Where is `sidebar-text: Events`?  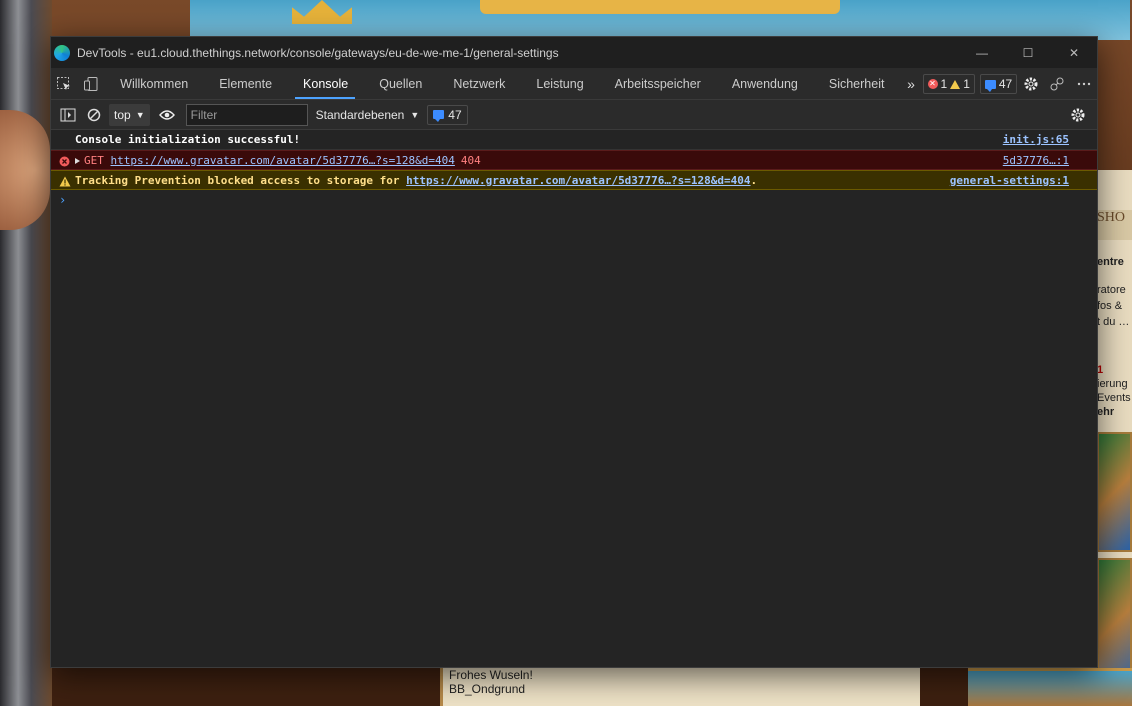 sidebar-text: Events is located at coordinates (1114, 398).